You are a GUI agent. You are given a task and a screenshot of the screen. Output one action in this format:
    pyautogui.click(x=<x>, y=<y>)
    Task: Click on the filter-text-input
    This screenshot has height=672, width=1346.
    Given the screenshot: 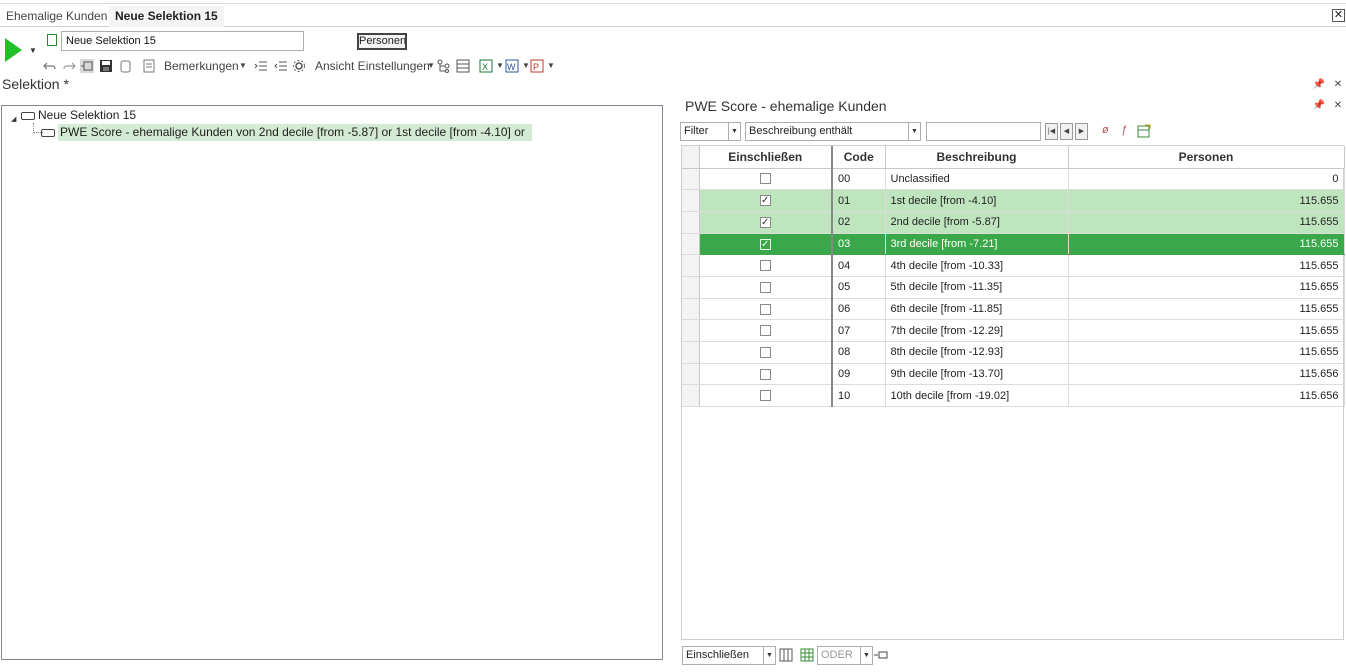 What is the action you would take?
    pyautogui.click(x=983, y=131)
    